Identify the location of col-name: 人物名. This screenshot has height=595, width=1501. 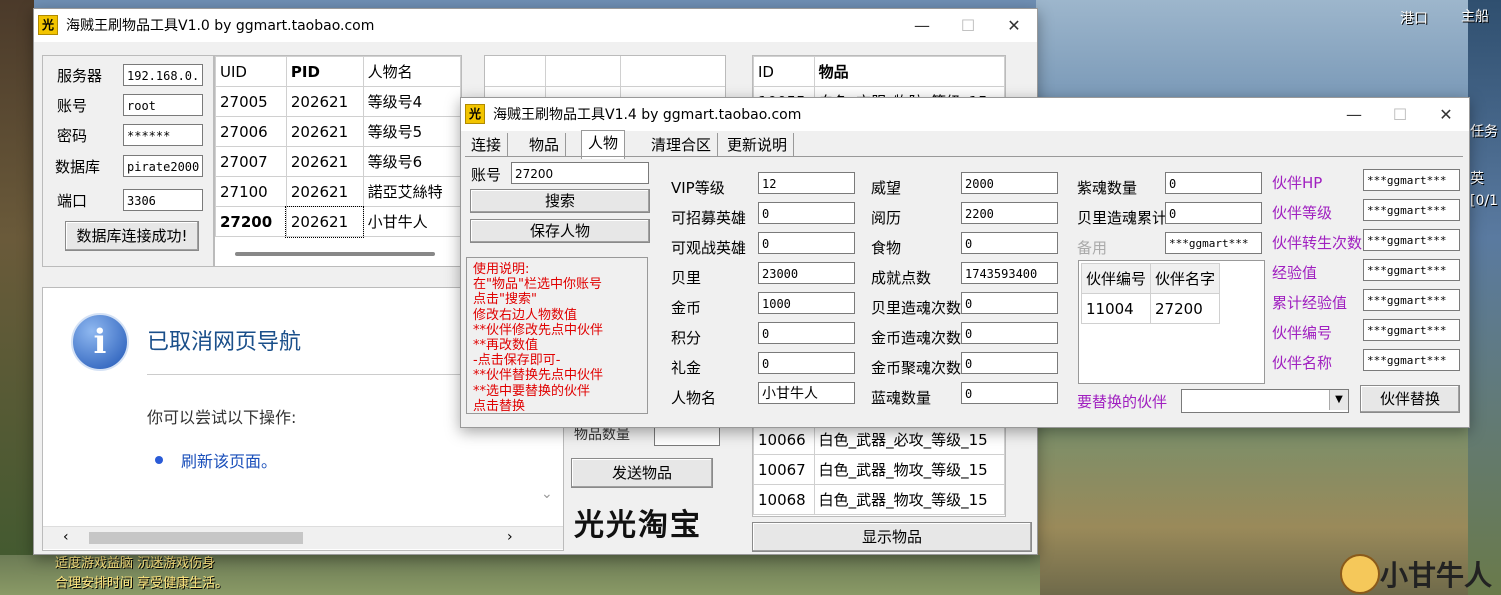
(411, 71).